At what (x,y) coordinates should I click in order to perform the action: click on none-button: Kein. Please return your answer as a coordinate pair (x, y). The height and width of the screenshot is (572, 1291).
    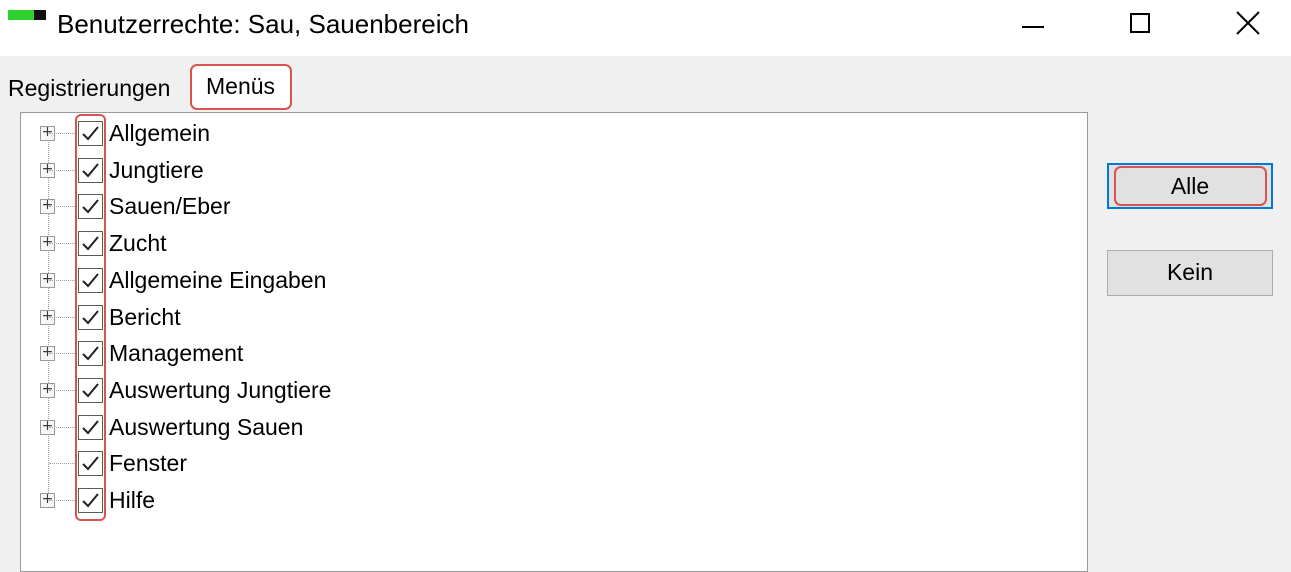
    Looking at the image, I should click on (1190, 273).